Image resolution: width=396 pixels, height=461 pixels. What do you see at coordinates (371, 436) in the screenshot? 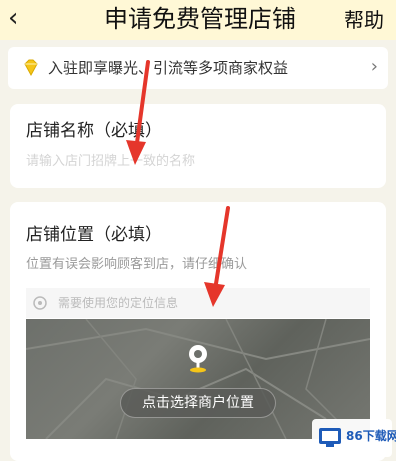
I see `watermark-text: 86下载网` at bounding box center [371, 436].